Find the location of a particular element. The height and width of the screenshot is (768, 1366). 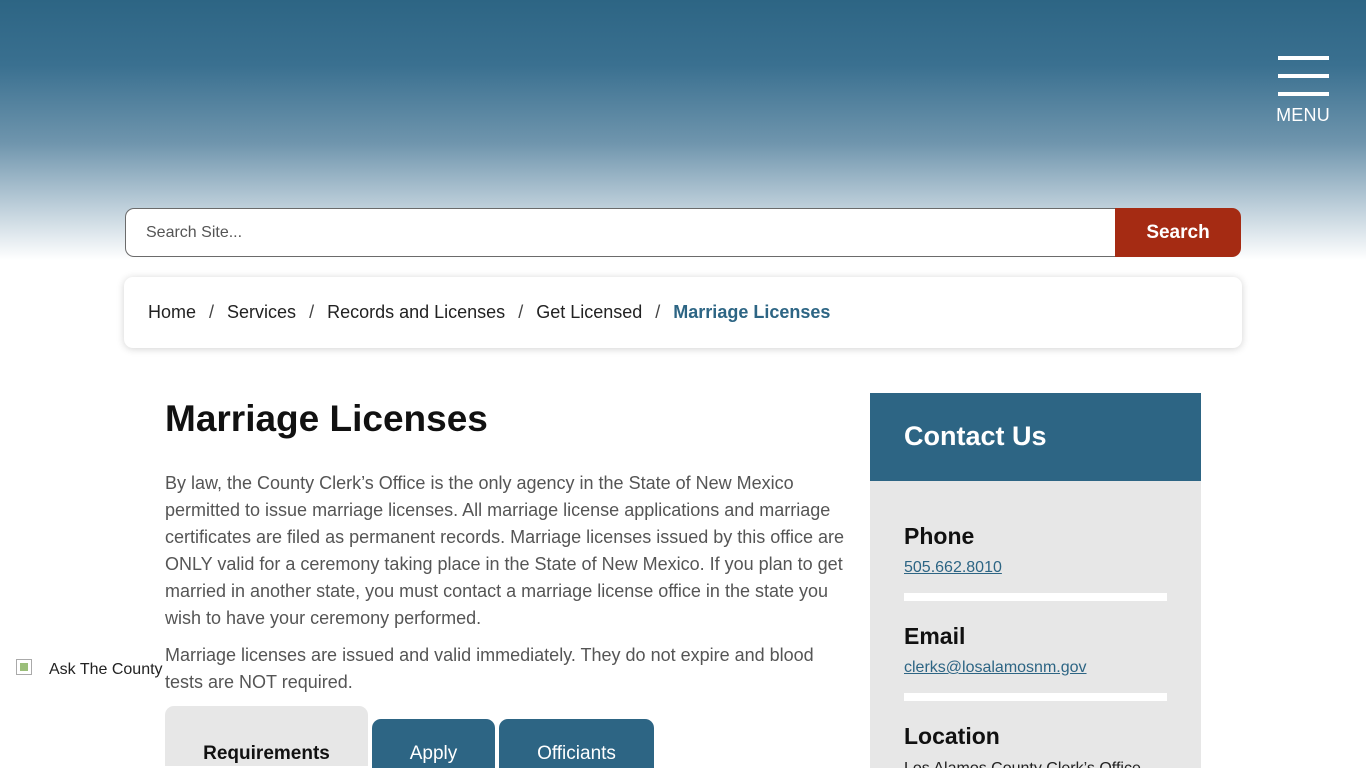

breadcrumb-get-licensed: Get Licensed is located at coordinates (589, 312).